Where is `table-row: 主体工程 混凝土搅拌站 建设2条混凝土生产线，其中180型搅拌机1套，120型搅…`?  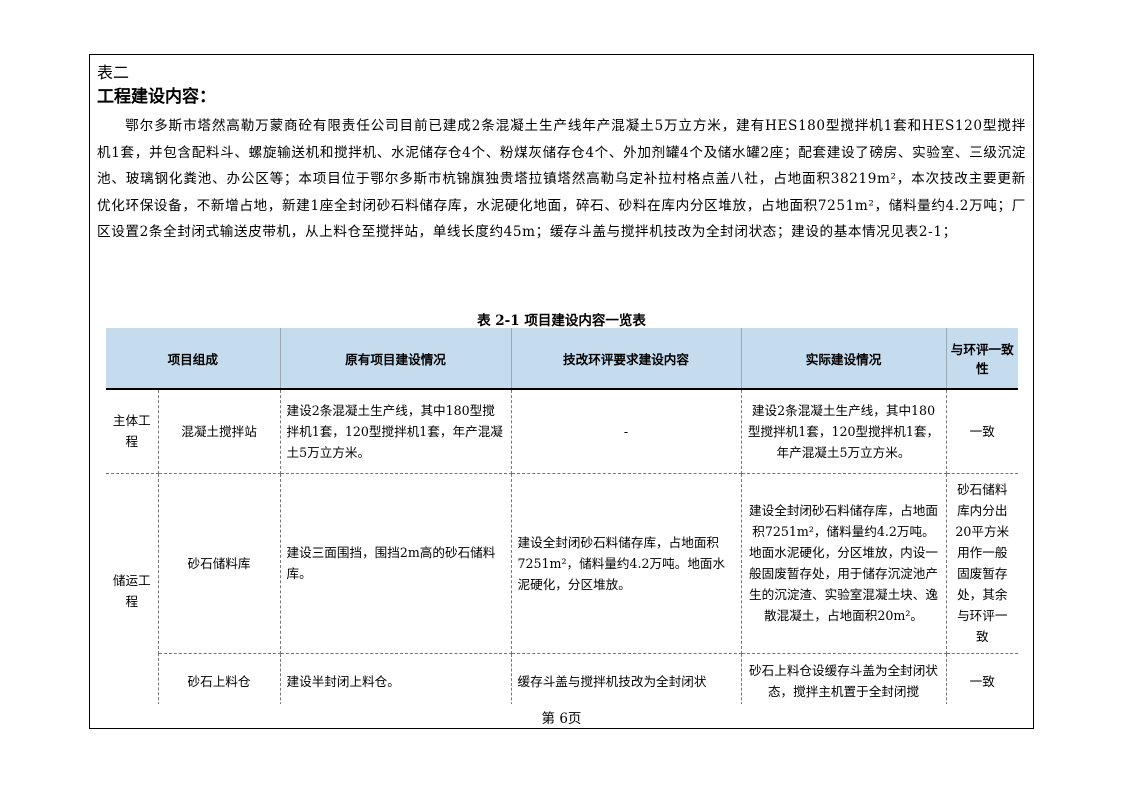
table-row: 主体工程 混凝土搅拌站 建设2条混凝土生产线，其中180型搅拌机1套，120型搅… is located at coordinates (562, 431).